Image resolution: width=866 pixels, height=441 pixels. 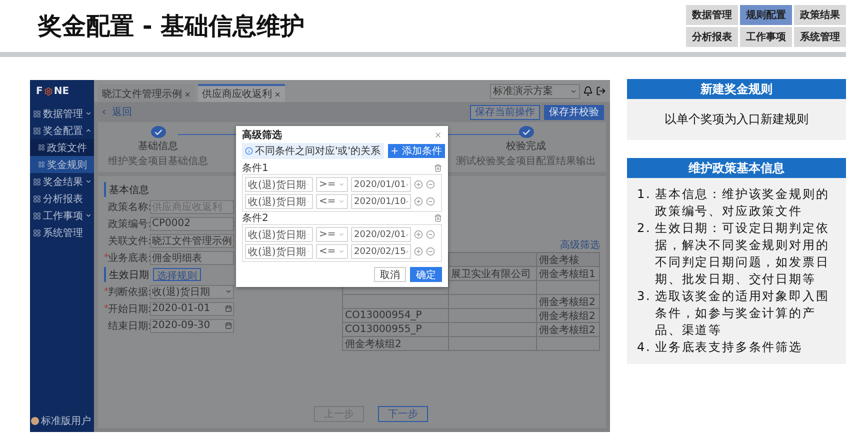 What do you see at coordinates (192, 325) in the screenshot?
I see `date-field: 2020-09-30` at bounding box center [192, 325].